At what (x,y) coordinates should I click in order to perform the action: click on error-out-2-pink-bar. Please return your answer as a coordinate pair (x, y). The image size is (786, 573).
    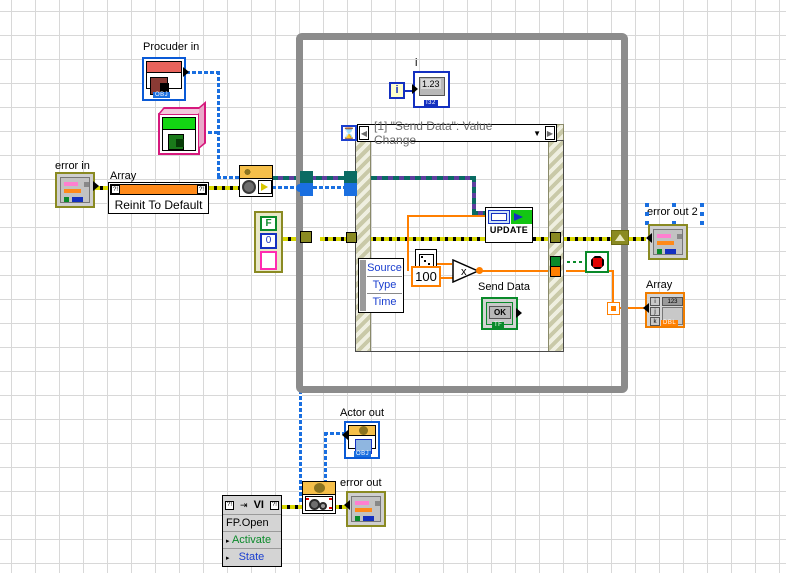
    Looking at the image, I should click on (664, 236).